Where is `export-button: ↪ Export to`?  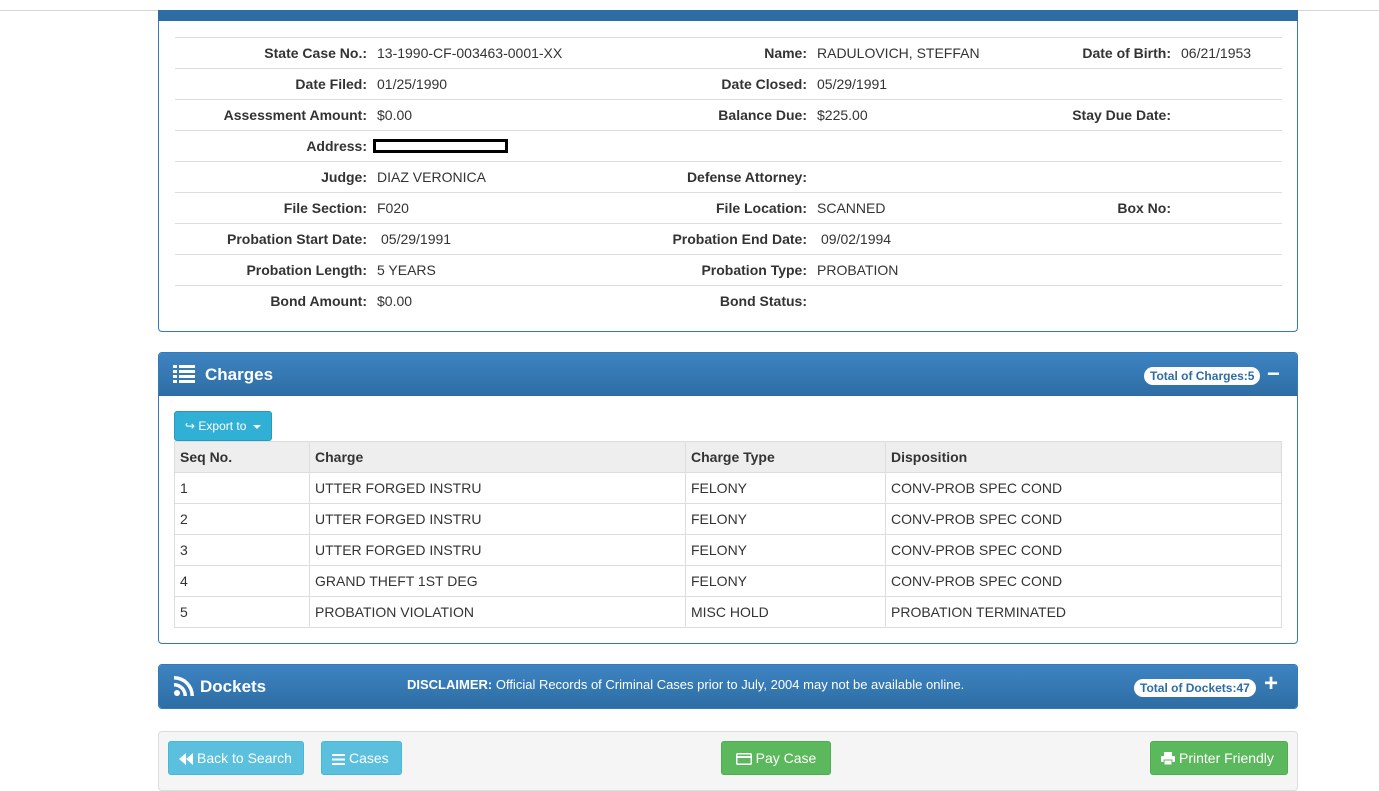 export-button: ↪ Export to is located at coordinates (223, 426).